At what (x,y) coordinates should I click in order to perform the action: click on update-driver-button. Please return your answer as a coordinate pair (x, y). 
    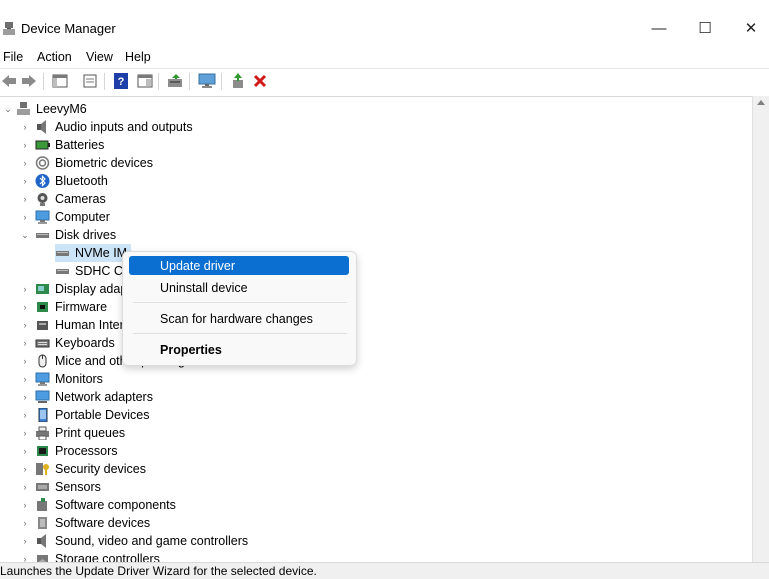
    Looking at the image, I should click on (175, 81).